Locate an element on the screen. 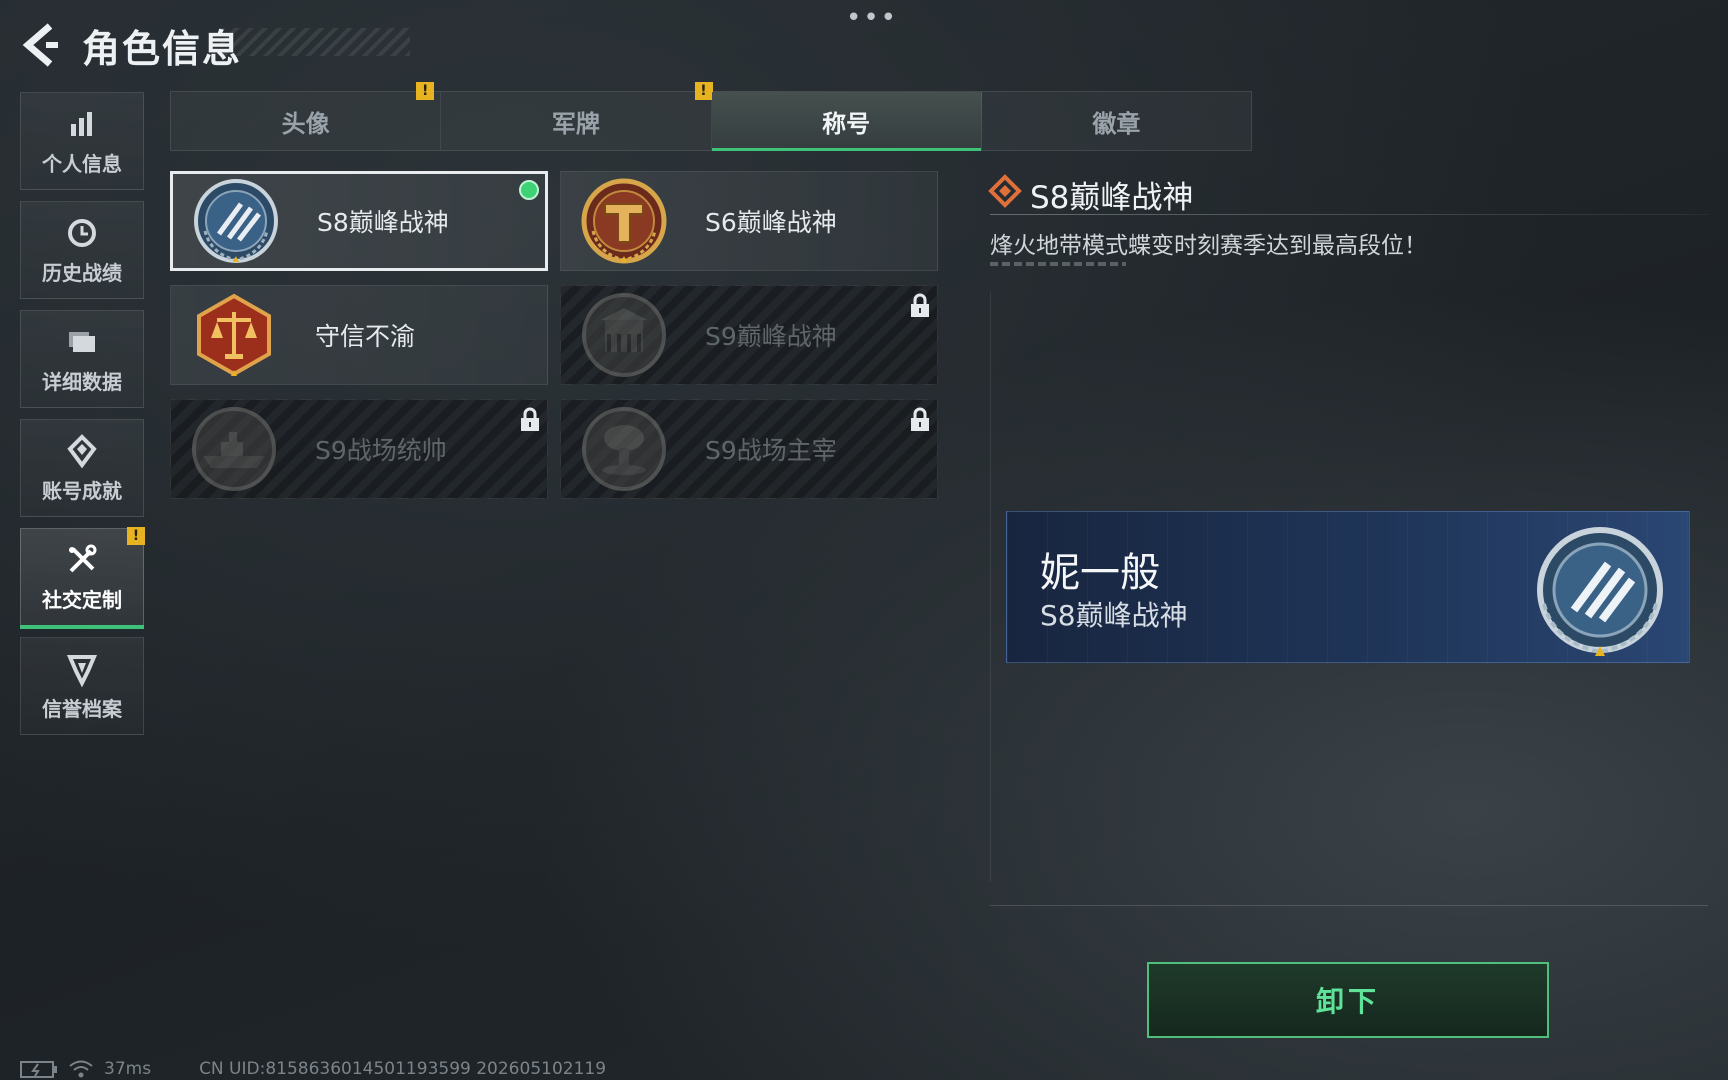 Image resolution: width=1728 pixels, height=1080 pixels. sidebar-item-label: 账号成就 is located at coordinates (82, 490).